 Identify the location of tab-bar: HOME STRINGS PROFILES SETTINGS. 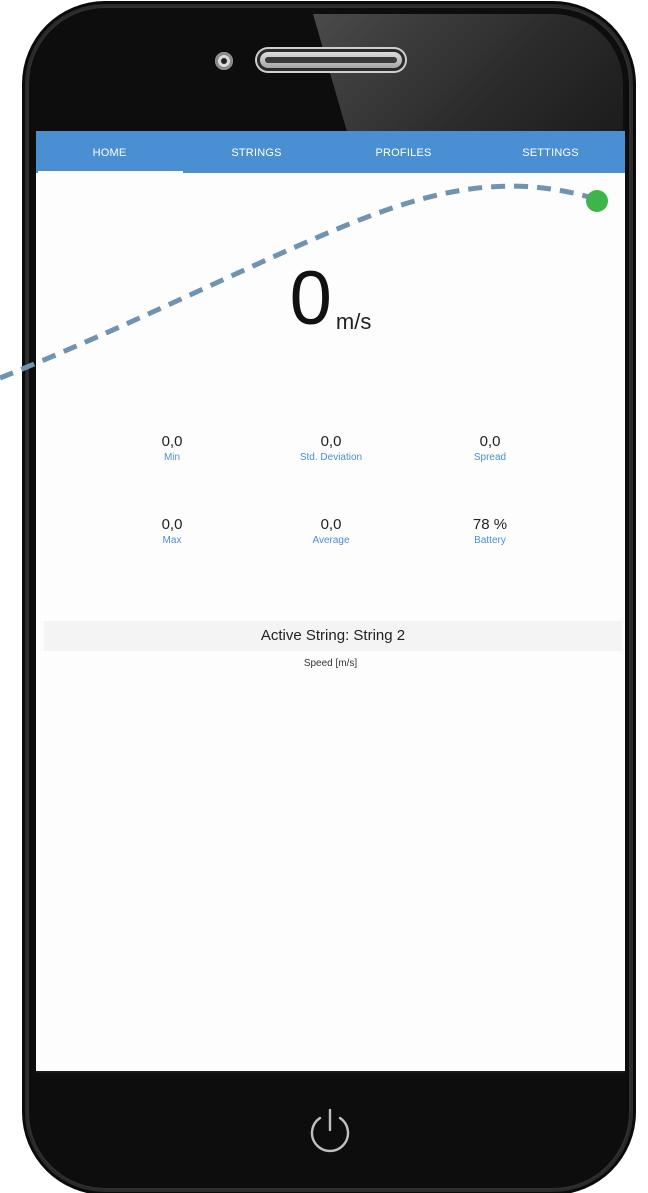
(330, 152).